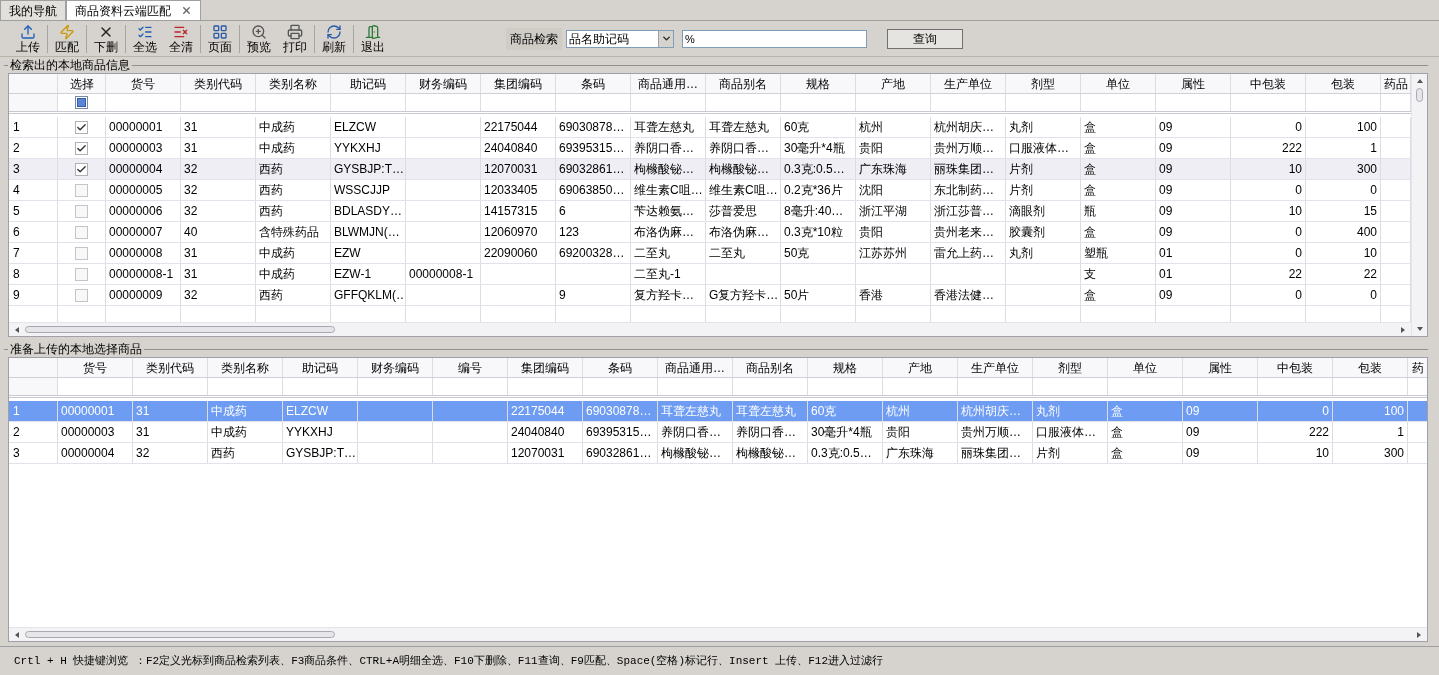 Image resolution: width=1439 pixels, height=675 pixels. What do you see at coordinates (710, 190) in the screenshot?
I see `table-row: 4 00000005 32 西药 WSSCJJP 12033405 69063850… 维生素C咀… 维生素C咀… 0.2克*36片 沈阳 东北制药… 片剂 盒 09 0 0` at bounding box center [710, 190].